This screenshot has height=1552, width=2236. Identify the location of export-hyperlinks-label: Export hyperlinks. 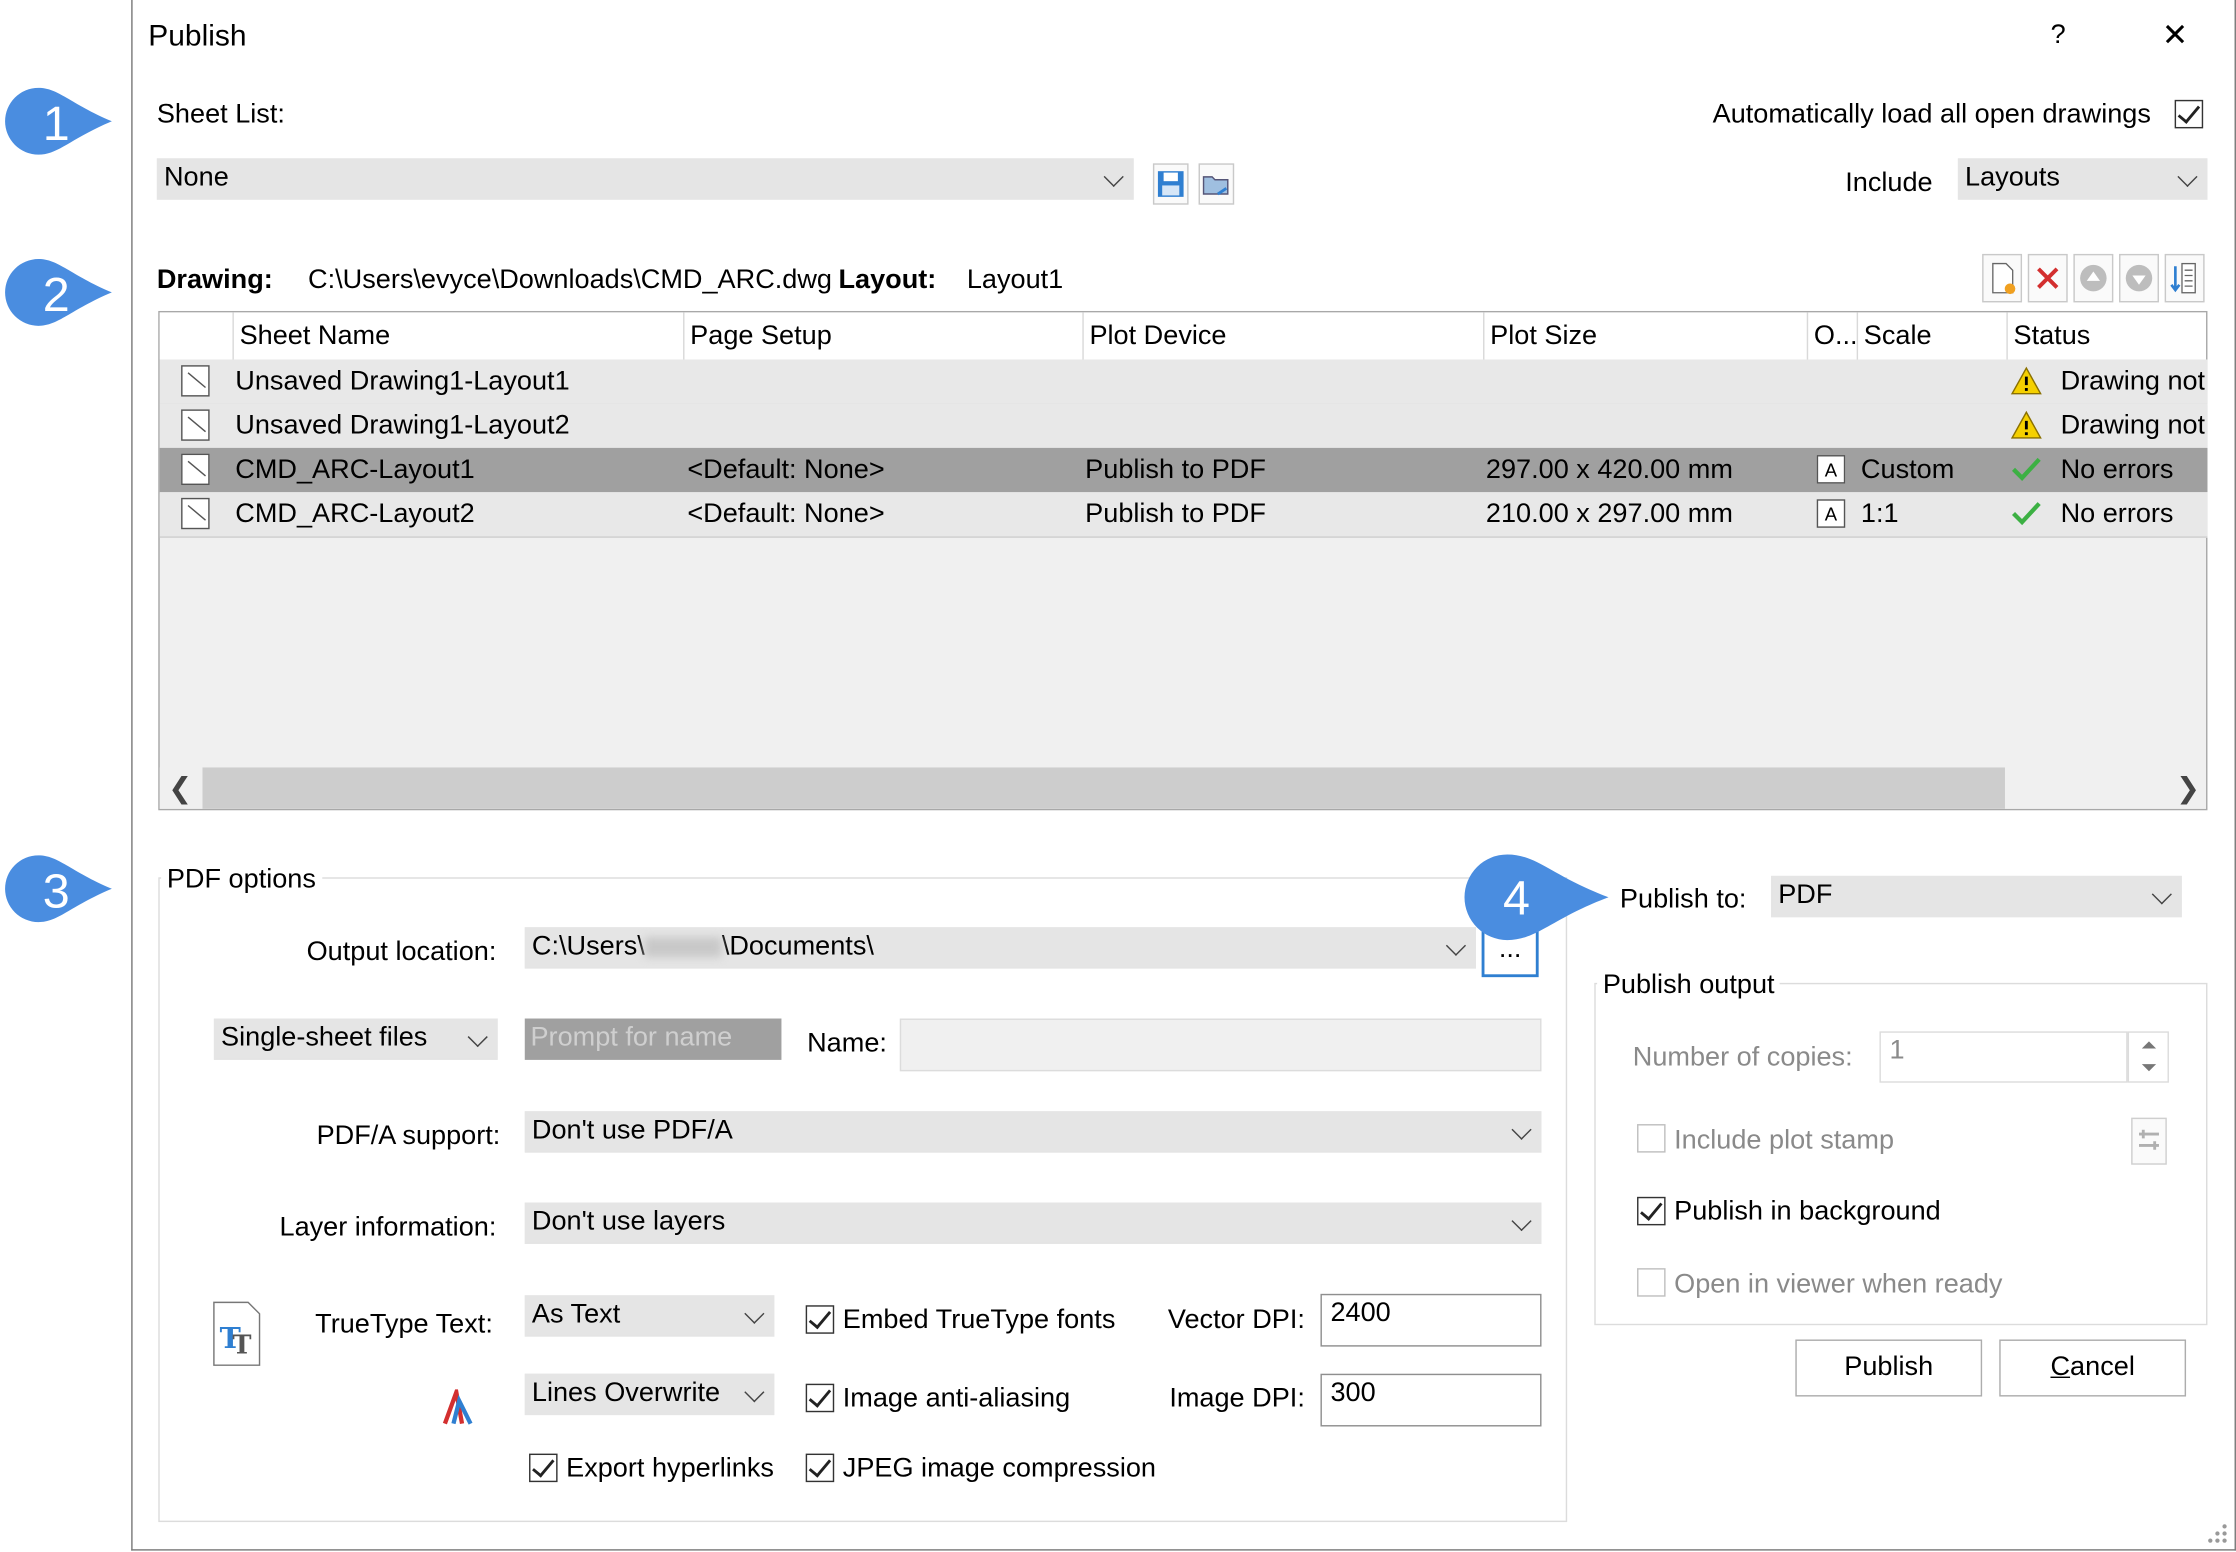
(670, 1468).